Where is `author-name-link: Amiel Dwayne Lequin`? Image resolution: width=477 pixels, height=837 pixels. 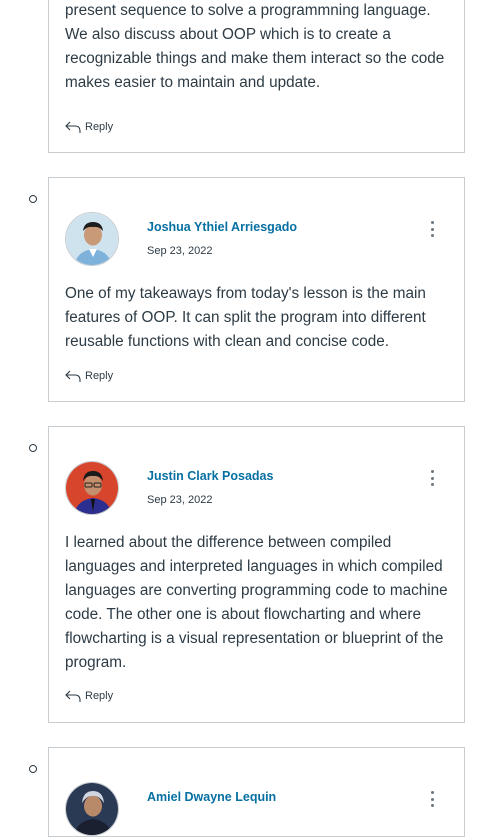 author-name-link: Amiel Dwayne Lequin is located at coordinates (211, 797).